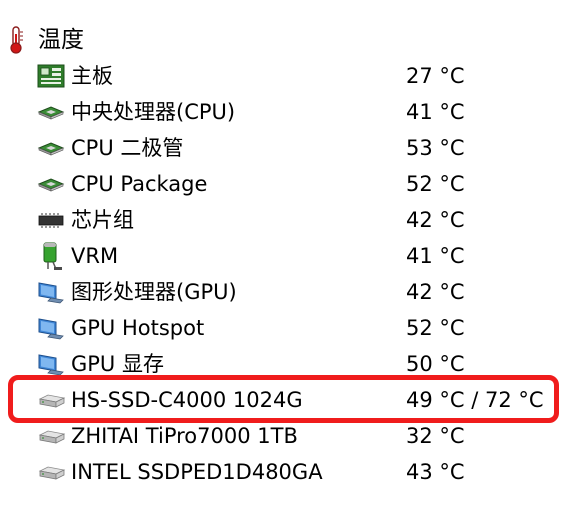  I want to click on sensor-row-cpu: 中央处理器(CPU) 41 °C, so click(289, 112).